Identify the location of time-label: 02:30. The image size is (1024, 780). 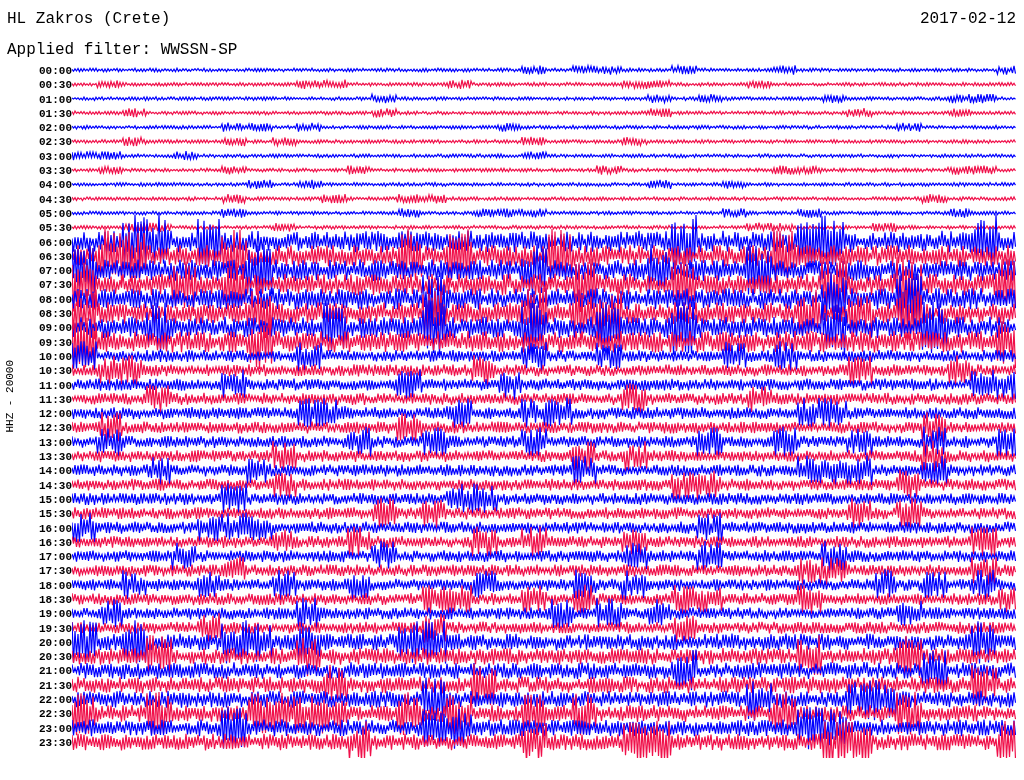
(55, 142).